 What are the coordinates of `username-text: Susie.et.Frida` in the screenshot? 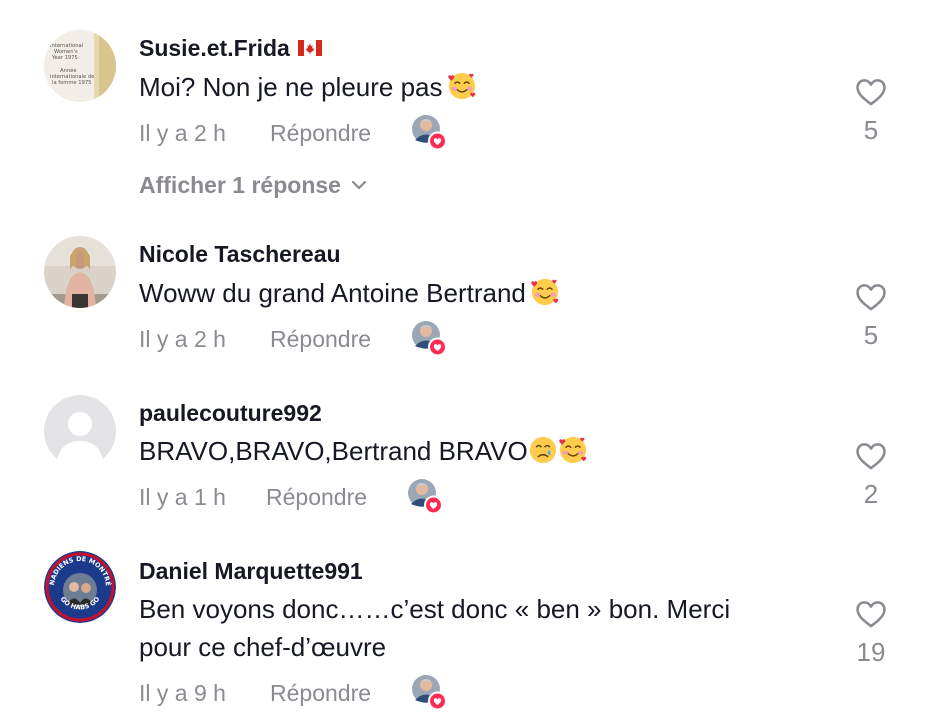 It's located at (214, 48).